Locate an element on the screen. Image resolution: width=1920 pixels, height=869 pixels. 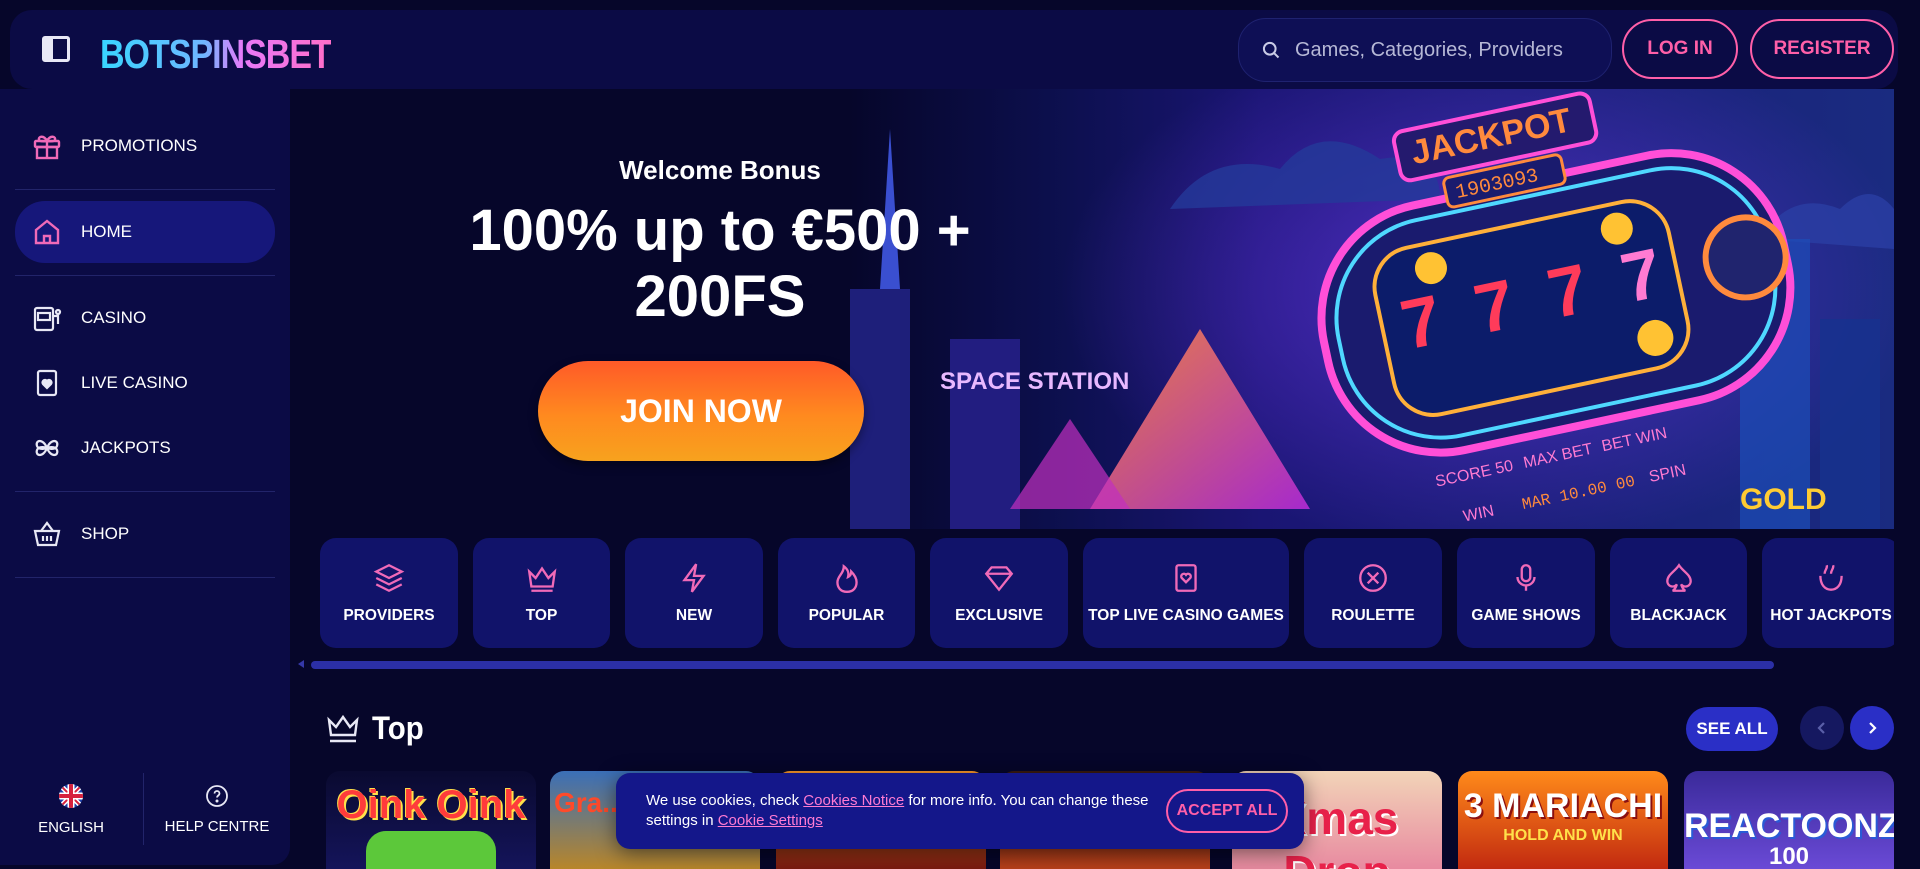
hero-text: Welcome Bonus 100% up to €500 + 200FS is located at coordinates (700, 242).